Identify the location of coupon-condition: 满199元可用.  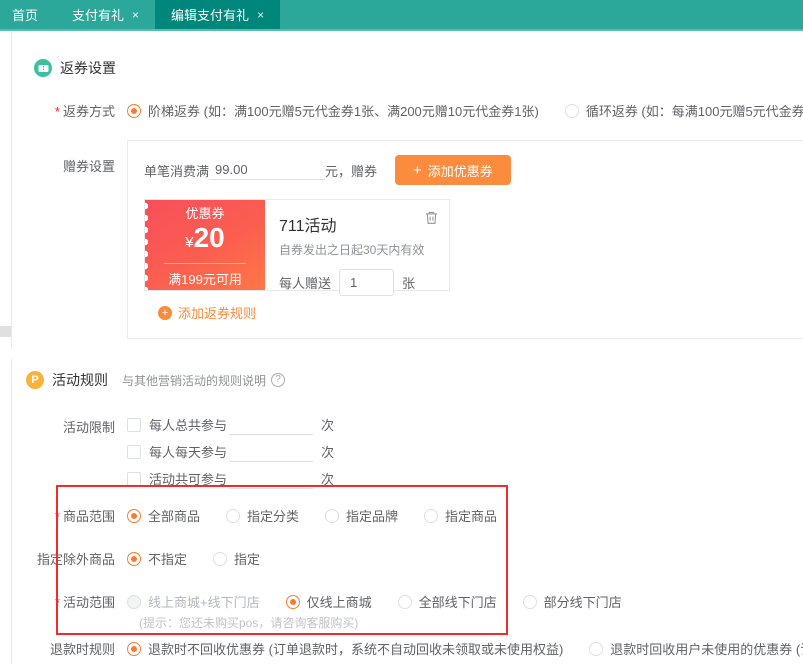
(205, 279).